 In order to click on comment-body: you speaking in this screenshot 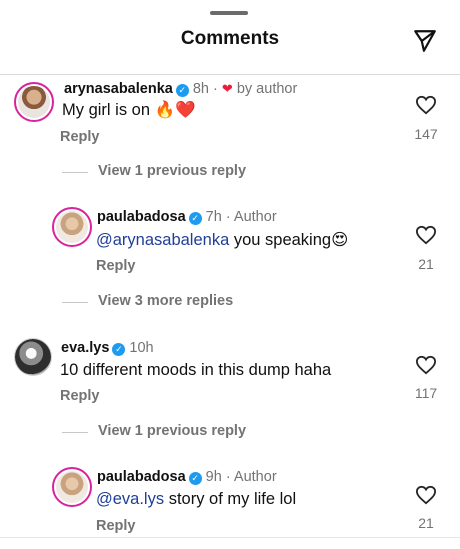, I will do `click(282, 240)`.